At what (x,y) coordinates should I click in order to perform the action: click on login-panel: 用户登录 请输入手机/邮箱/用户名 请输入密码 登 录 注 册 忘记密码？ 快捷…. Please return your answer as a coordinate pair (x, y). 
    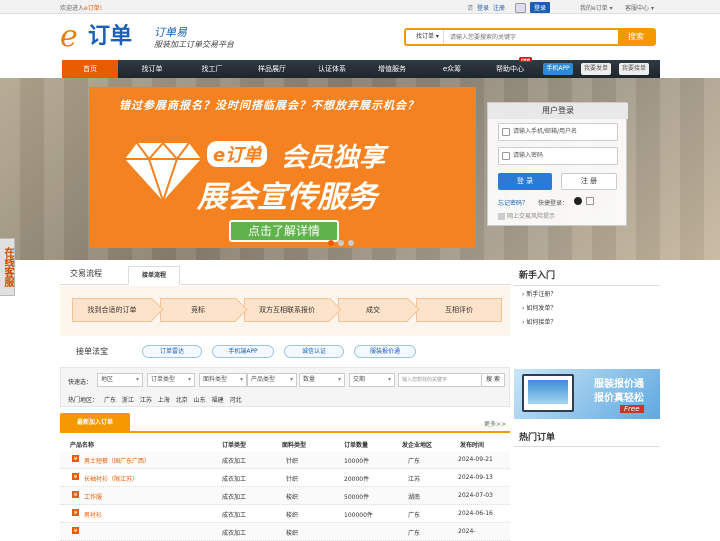
    Looking at the image, I should click on (557, 164).